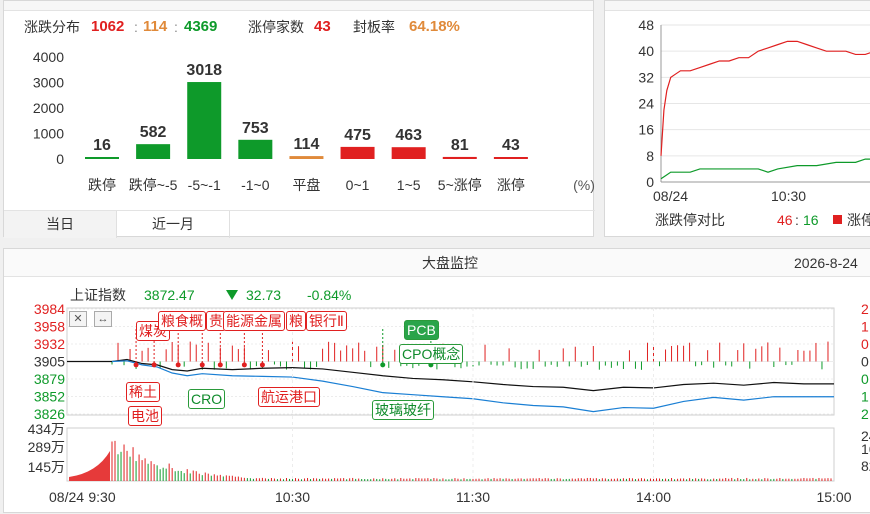  What do you see at coordinates (49, 414) in the screenshot?
I see `y-tick-label: 3826` at bounding box center [49, 414].